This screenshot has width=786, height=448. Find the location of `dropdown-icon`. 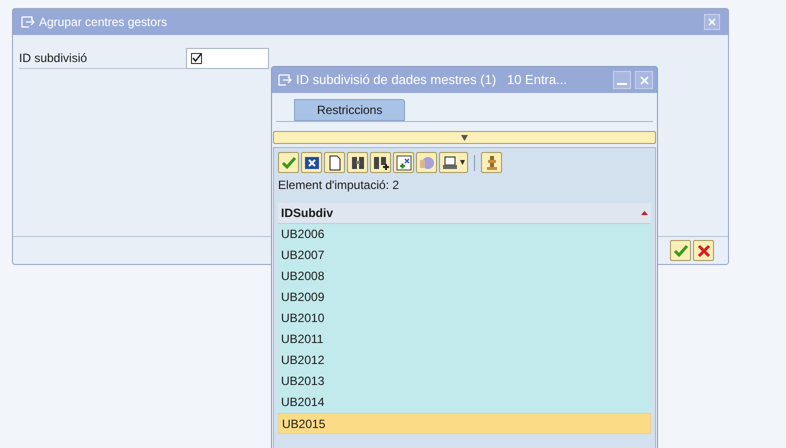

dropdown-icon is located at coordinates (462, 162).